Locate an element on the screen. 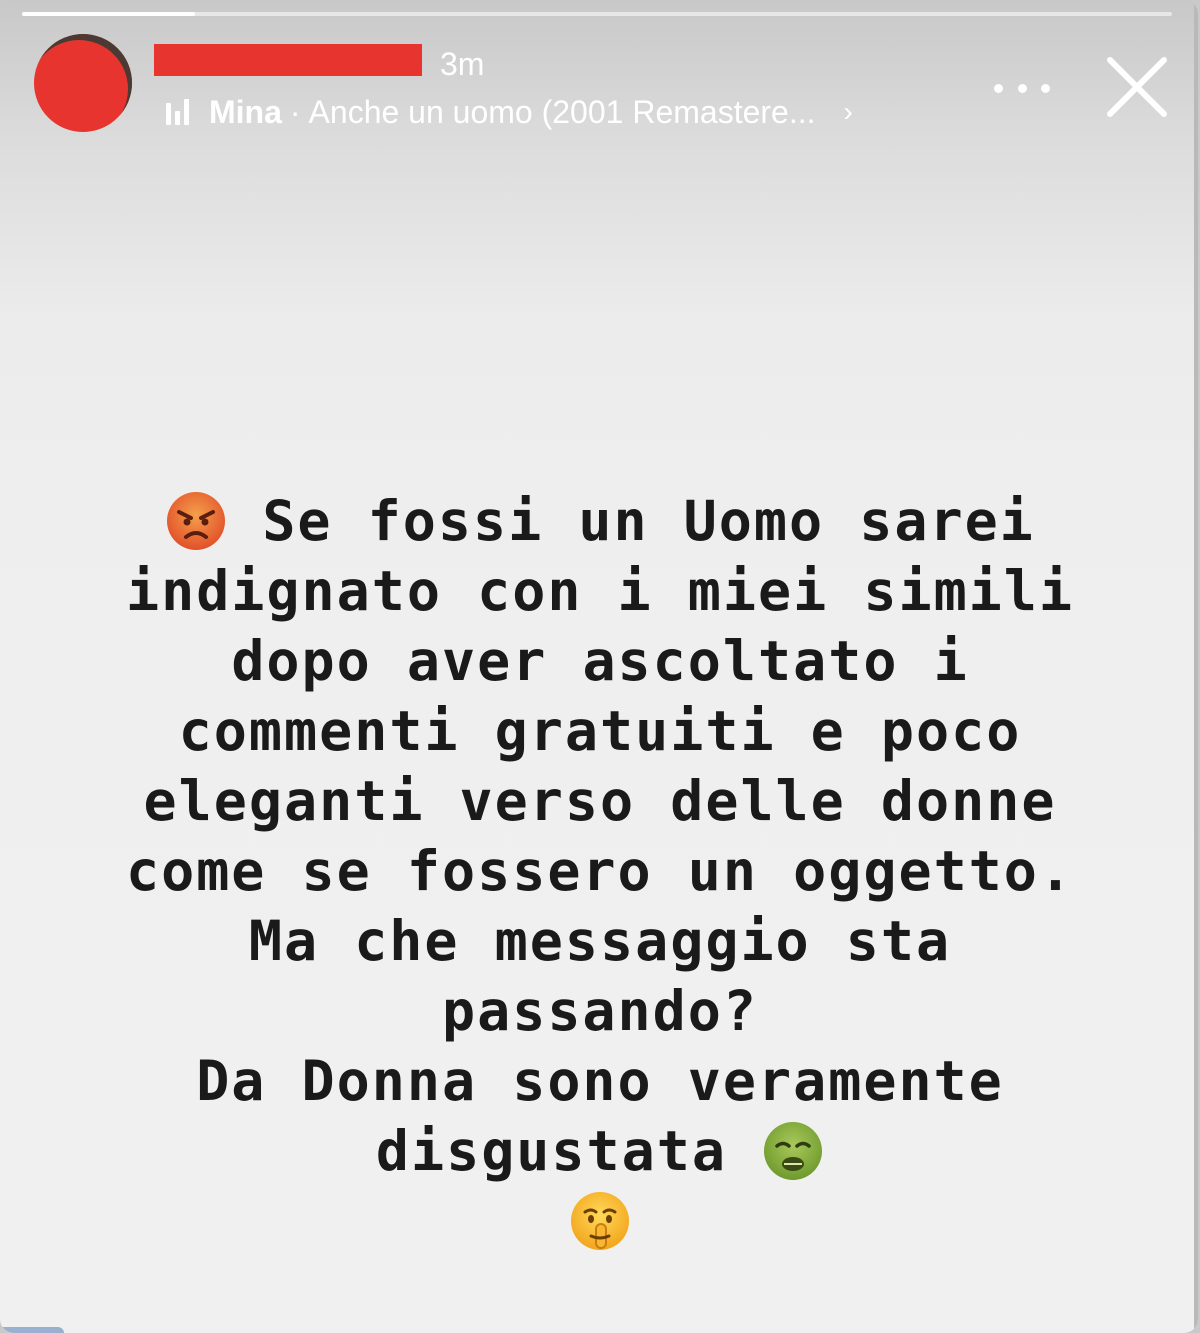 The height and width of the screenshot is (1333, 1200). story-progress-bar is located at coordinates (597, 14).